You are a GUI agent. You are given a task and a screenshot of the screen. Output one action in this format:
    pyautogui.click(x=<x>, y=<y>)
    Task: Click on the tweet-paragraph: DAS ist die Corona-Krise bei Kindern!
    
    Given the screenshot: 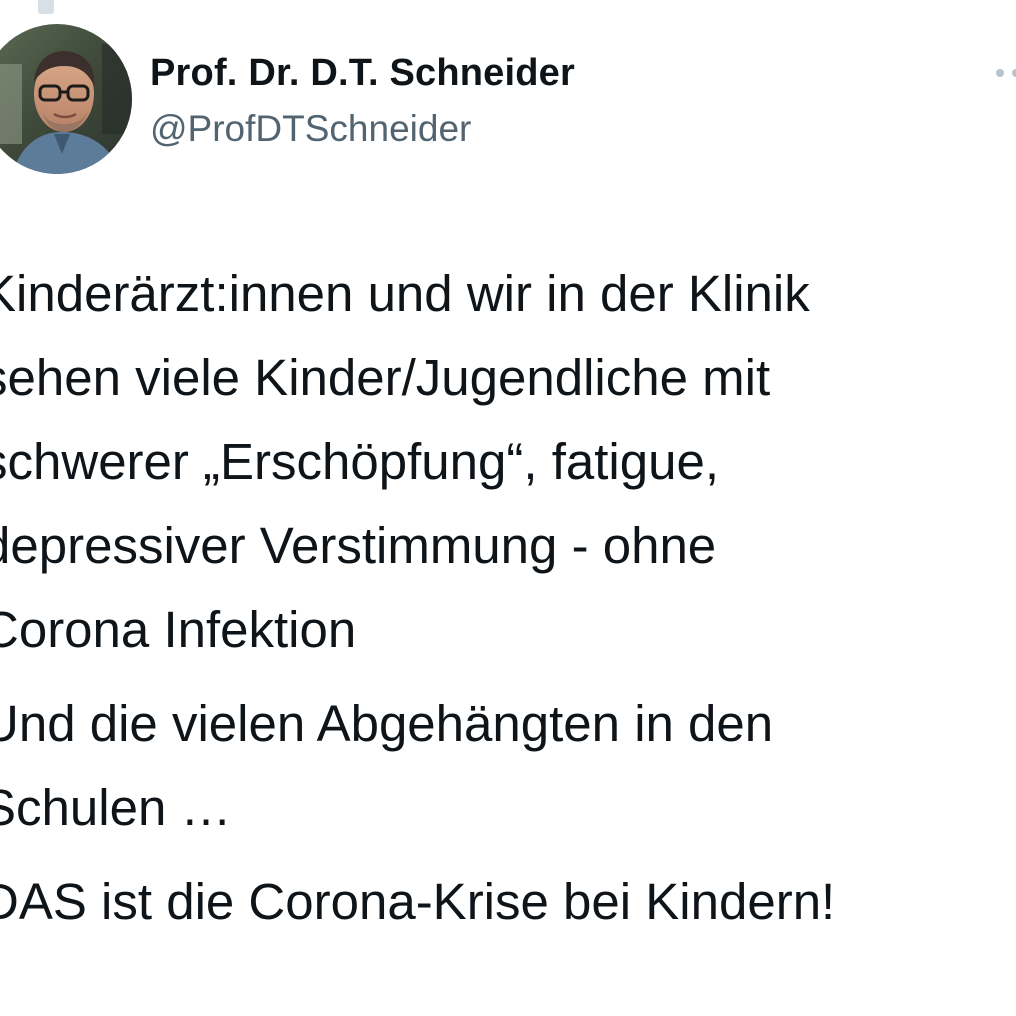 What is the action you would take?
    pyautogui.click(x=508, y=902)
    